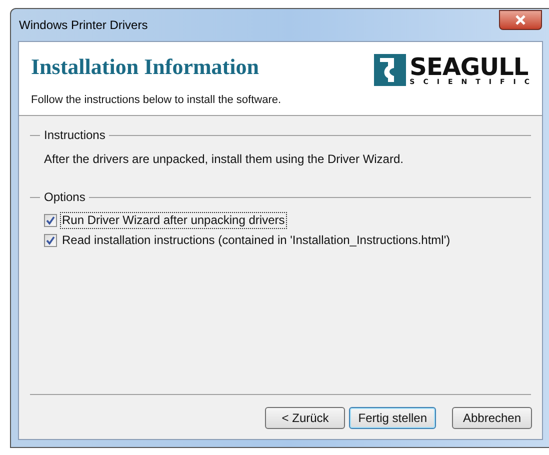 This screenshot has width=549, height=455. I want to click on group-legend: Instructions, so click(75, 135).